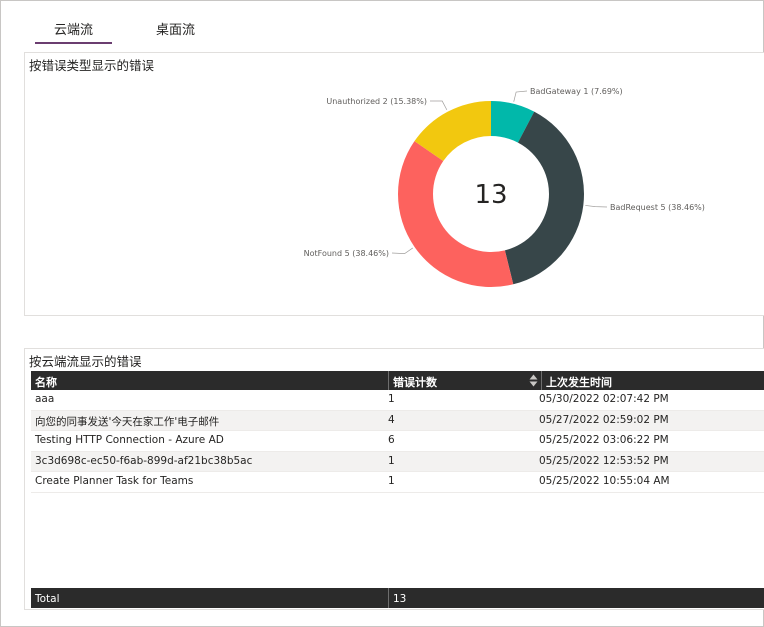  What do you see at coordinates (175, 28) in the screenshot?
I see `tab-desktop-flows: 桌面流` at bounding box center [175, 28].